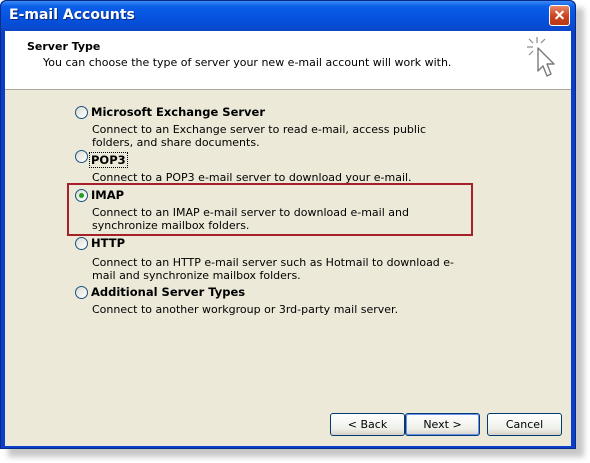 This screenshot has width=590, height=463. What do you see at coordinates (64, 46) in the screenshot?
I see `header-title: Server Type` at bounding box center [64, 46].